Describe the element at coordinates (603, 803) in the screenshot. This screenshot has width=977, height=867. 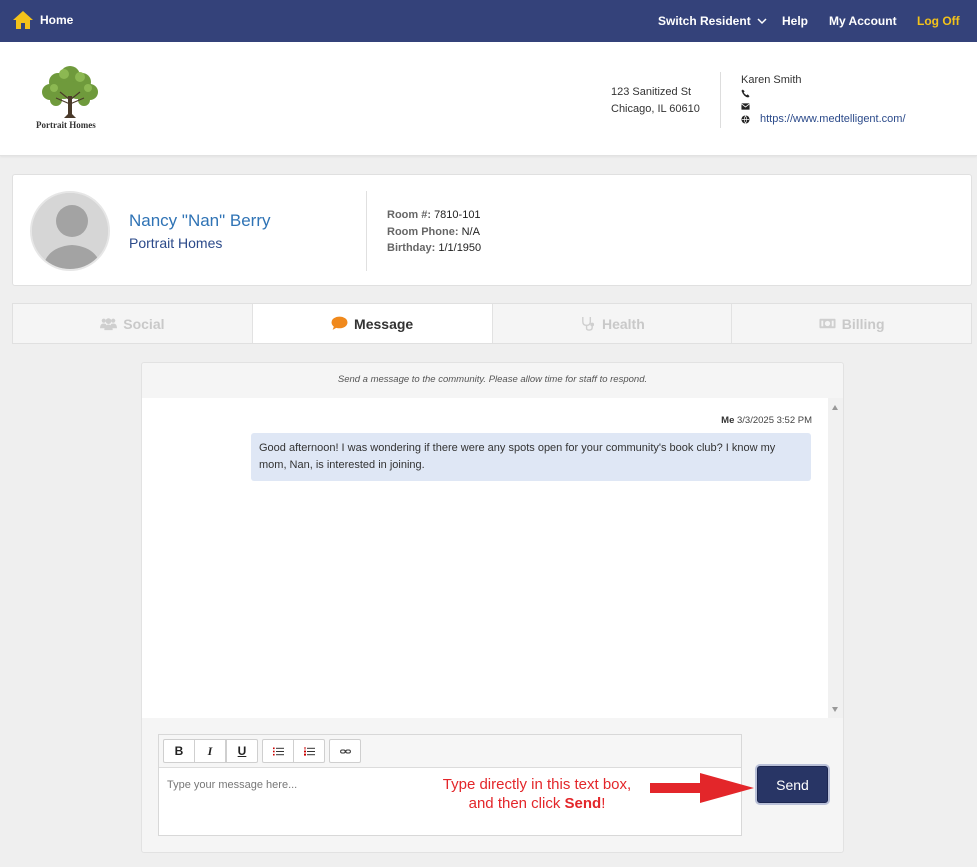
I see `annotation-line-2-end: !` at that location.